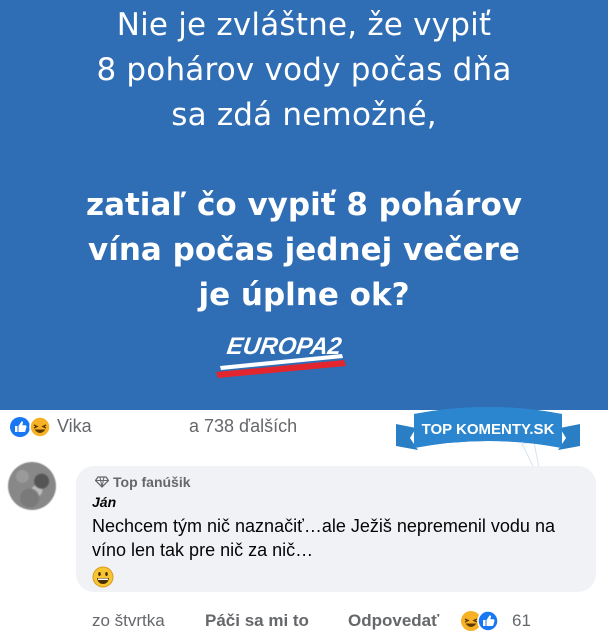 The width and height of the screenshot is (608, 643). Describe the element at coordinates (257, 621) in the screenshot. I see `like-button: Páči sa mi to` at that location.